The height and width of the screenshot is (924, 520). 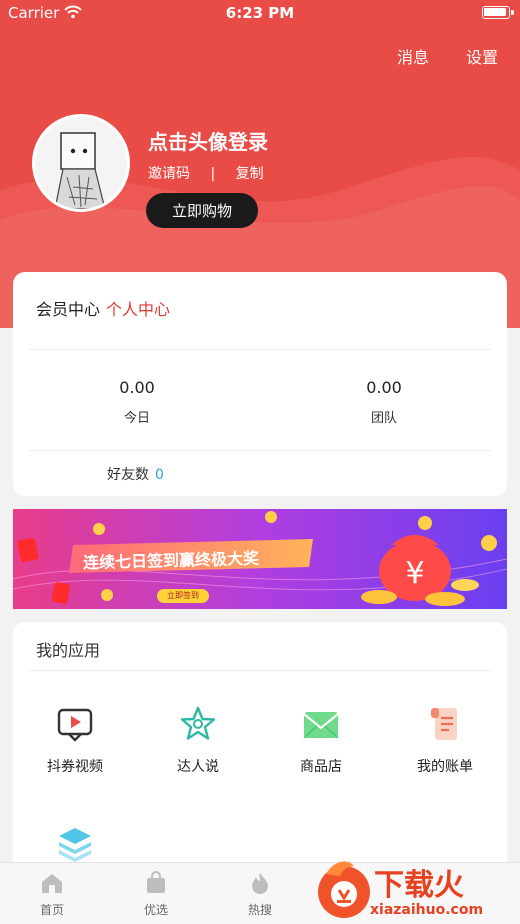 What do you see at coordinates (137, 402) in the screenshot?
I see `stat-today: 0.00 今日` at bounding box center [137, 402].